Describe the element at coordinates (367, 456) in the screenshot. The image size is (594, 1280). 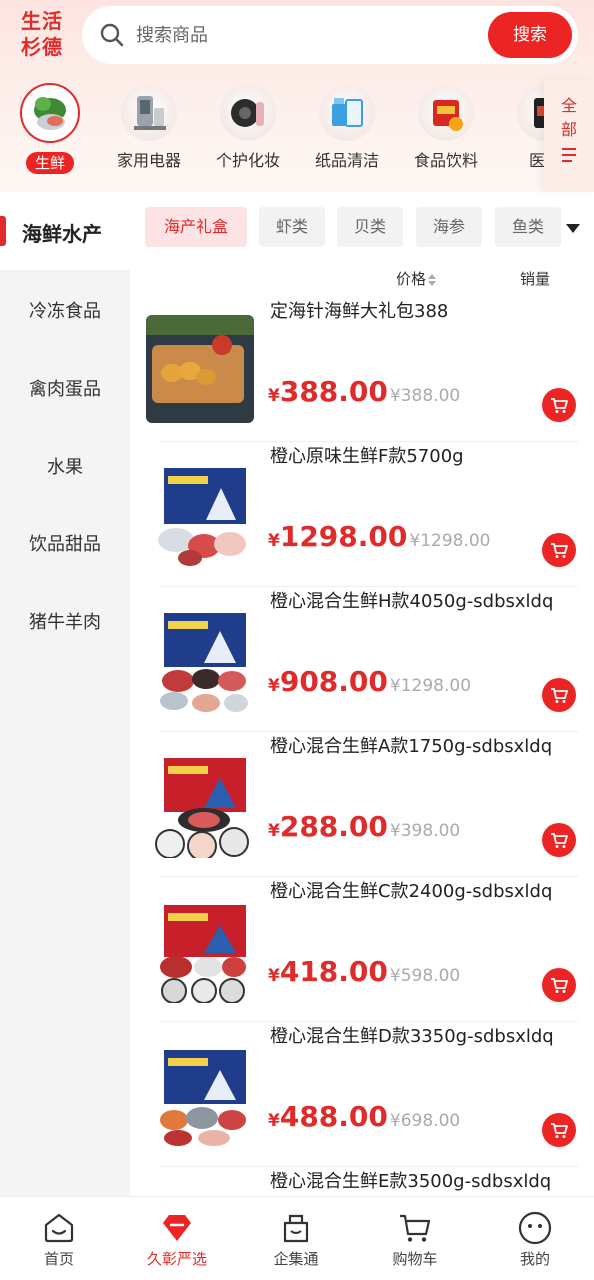
I see `product-name: 橙心原味生鲜F款5700g` at that location.